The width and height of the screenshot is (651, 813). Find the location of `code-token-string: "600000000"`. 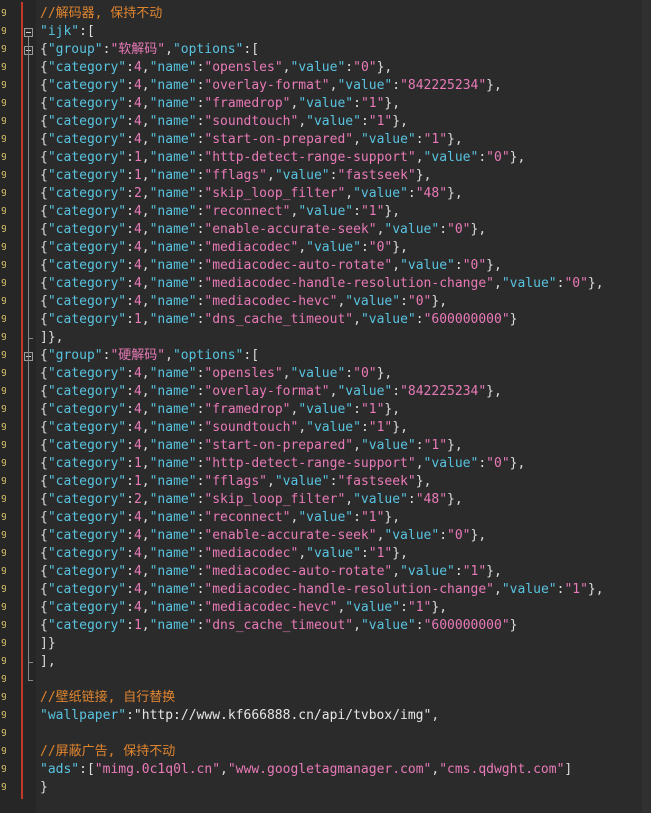

code-token-string: "600000000" is located at coordinates (466, 625).